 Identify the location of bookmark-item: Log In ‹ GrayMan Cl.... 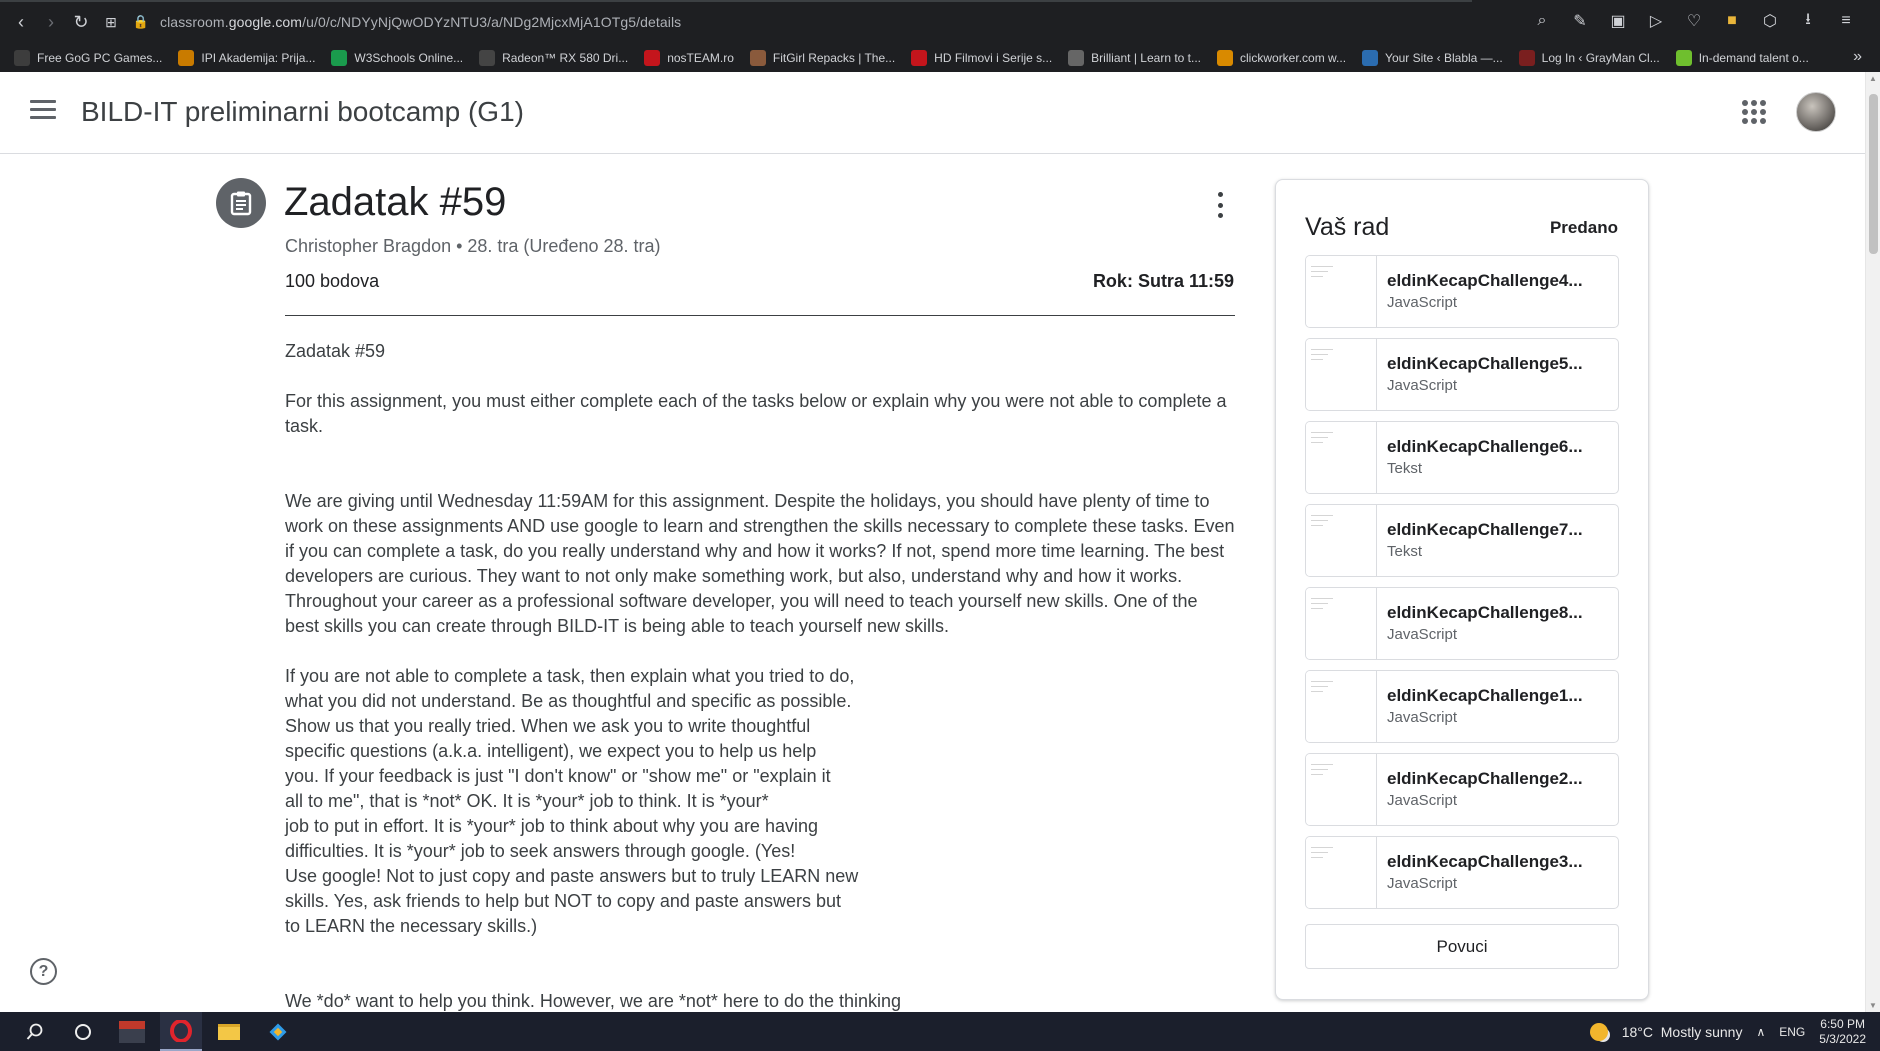
(1589, 58).